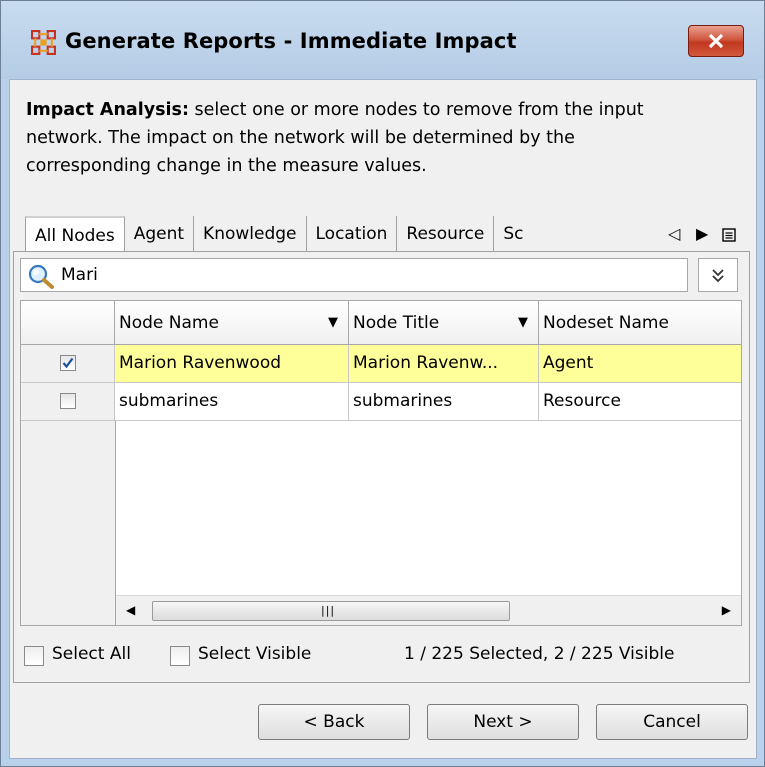 This screenshot has width=765, height=767. I want to click on double-chevron-down-icon, so click(718, 276).